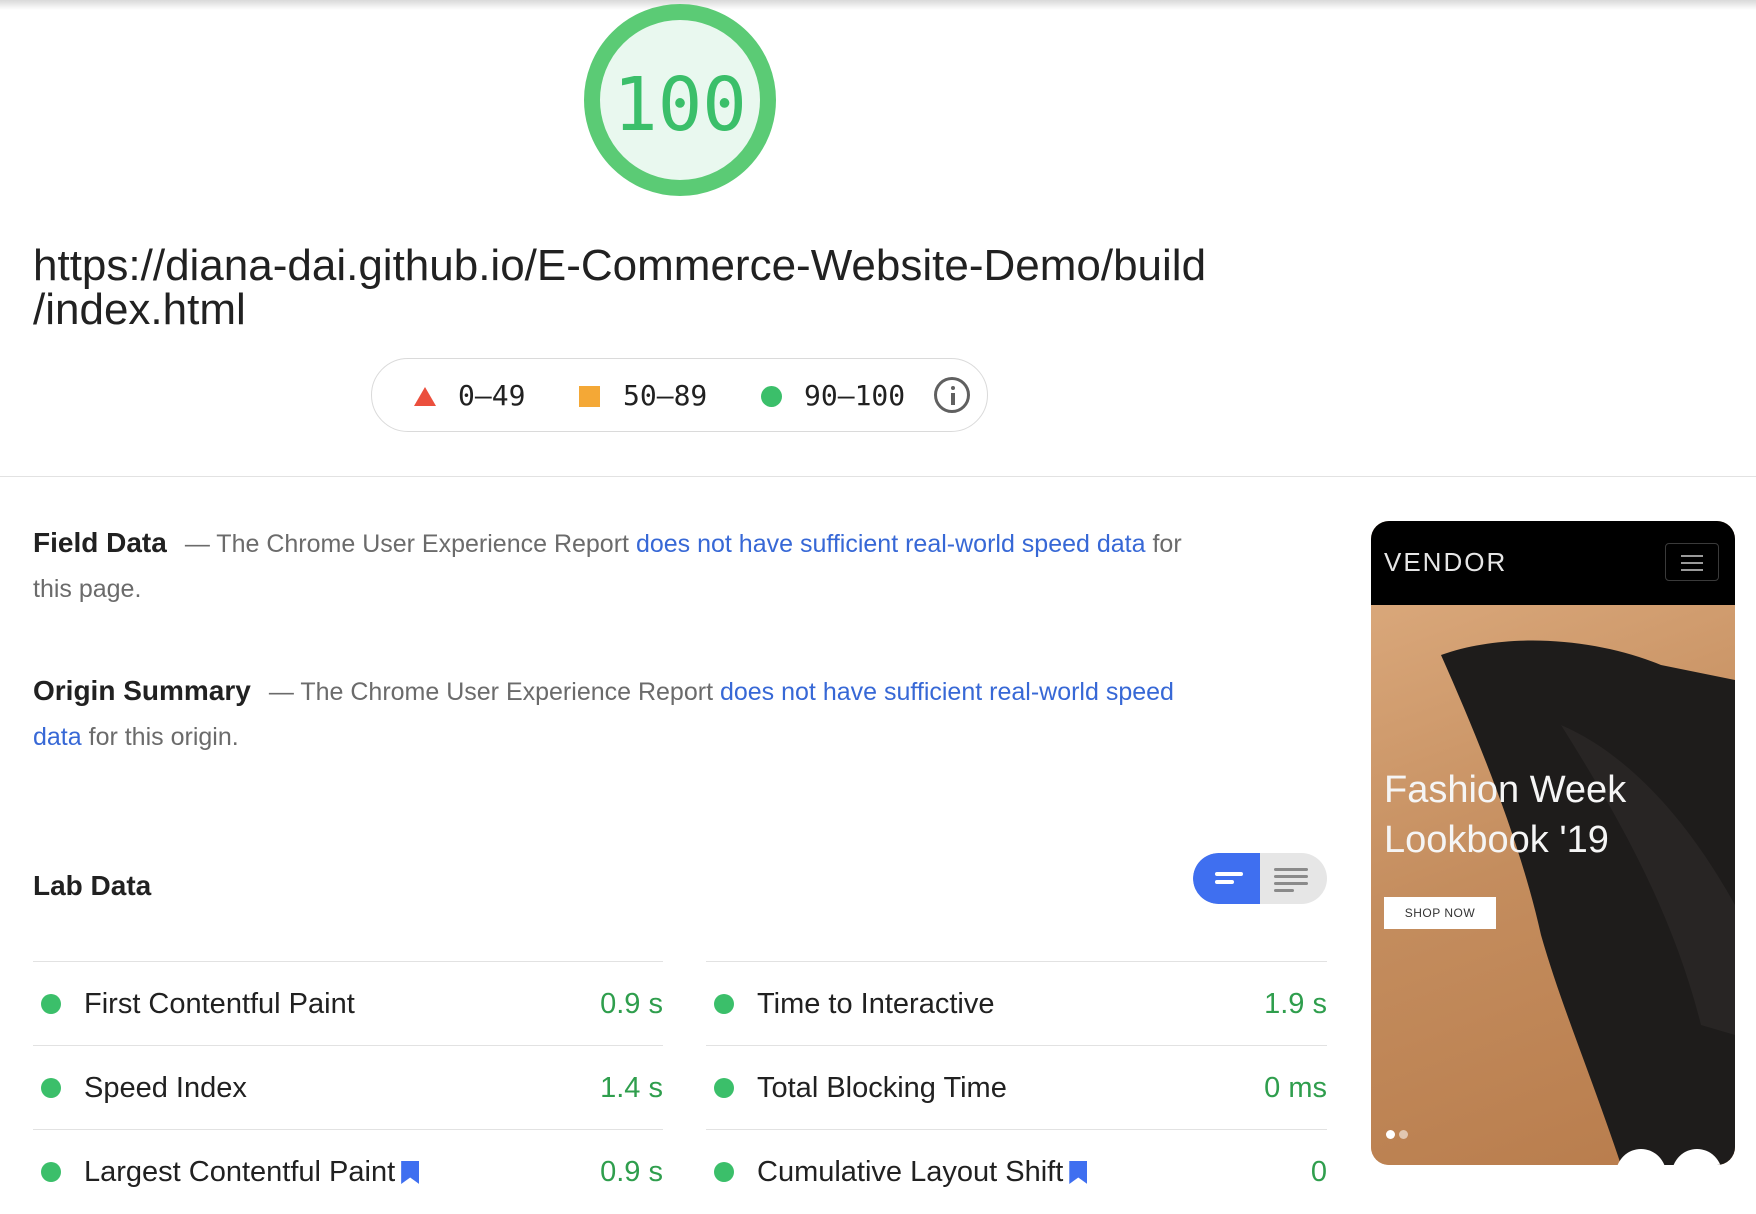  I want to click on metric-value: 0, so click(1318, 1172).